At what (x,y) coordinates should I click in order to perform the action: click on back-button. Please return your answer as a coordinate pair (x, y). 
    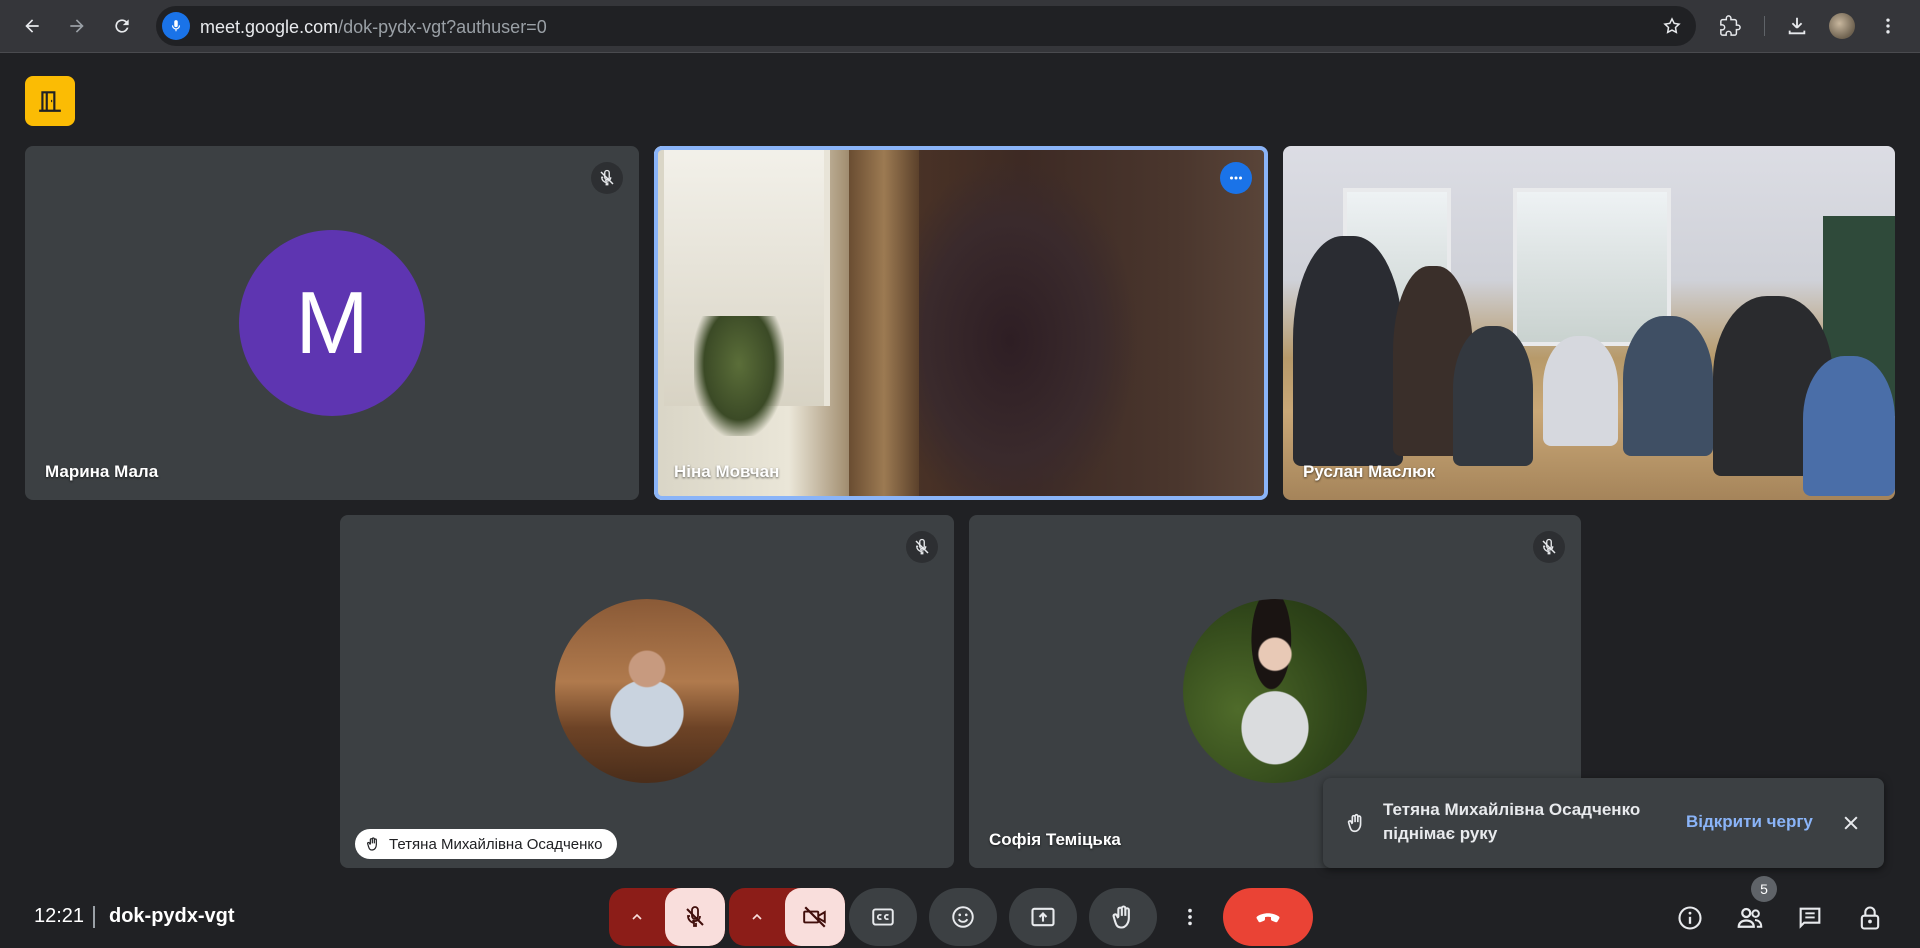
    Looking at the image, I should click on (32, 26).